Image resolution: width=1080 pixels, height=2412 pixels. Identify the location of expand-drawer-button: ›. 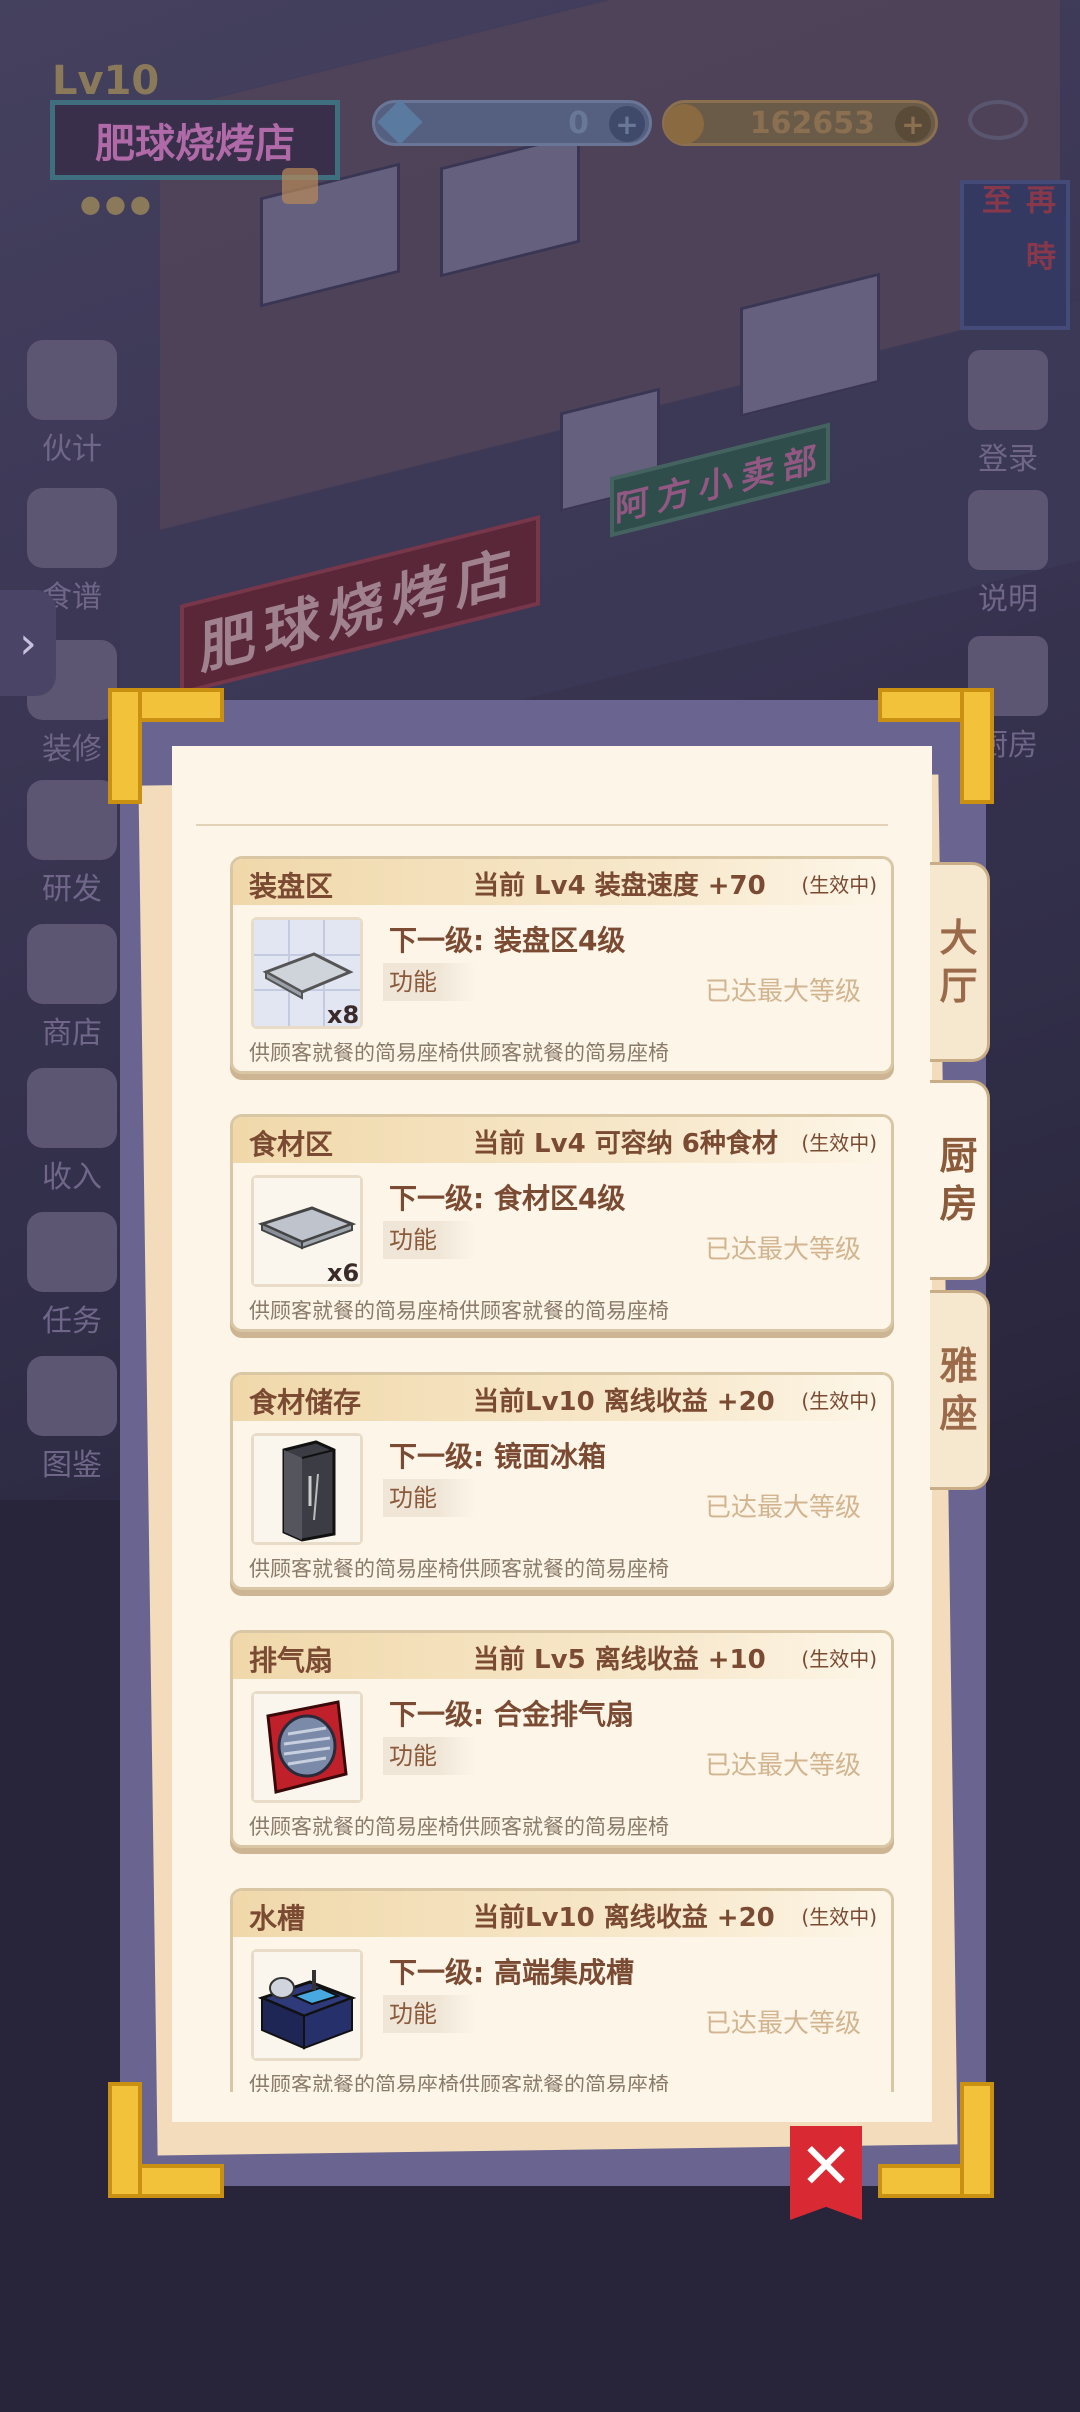
(28, 643).